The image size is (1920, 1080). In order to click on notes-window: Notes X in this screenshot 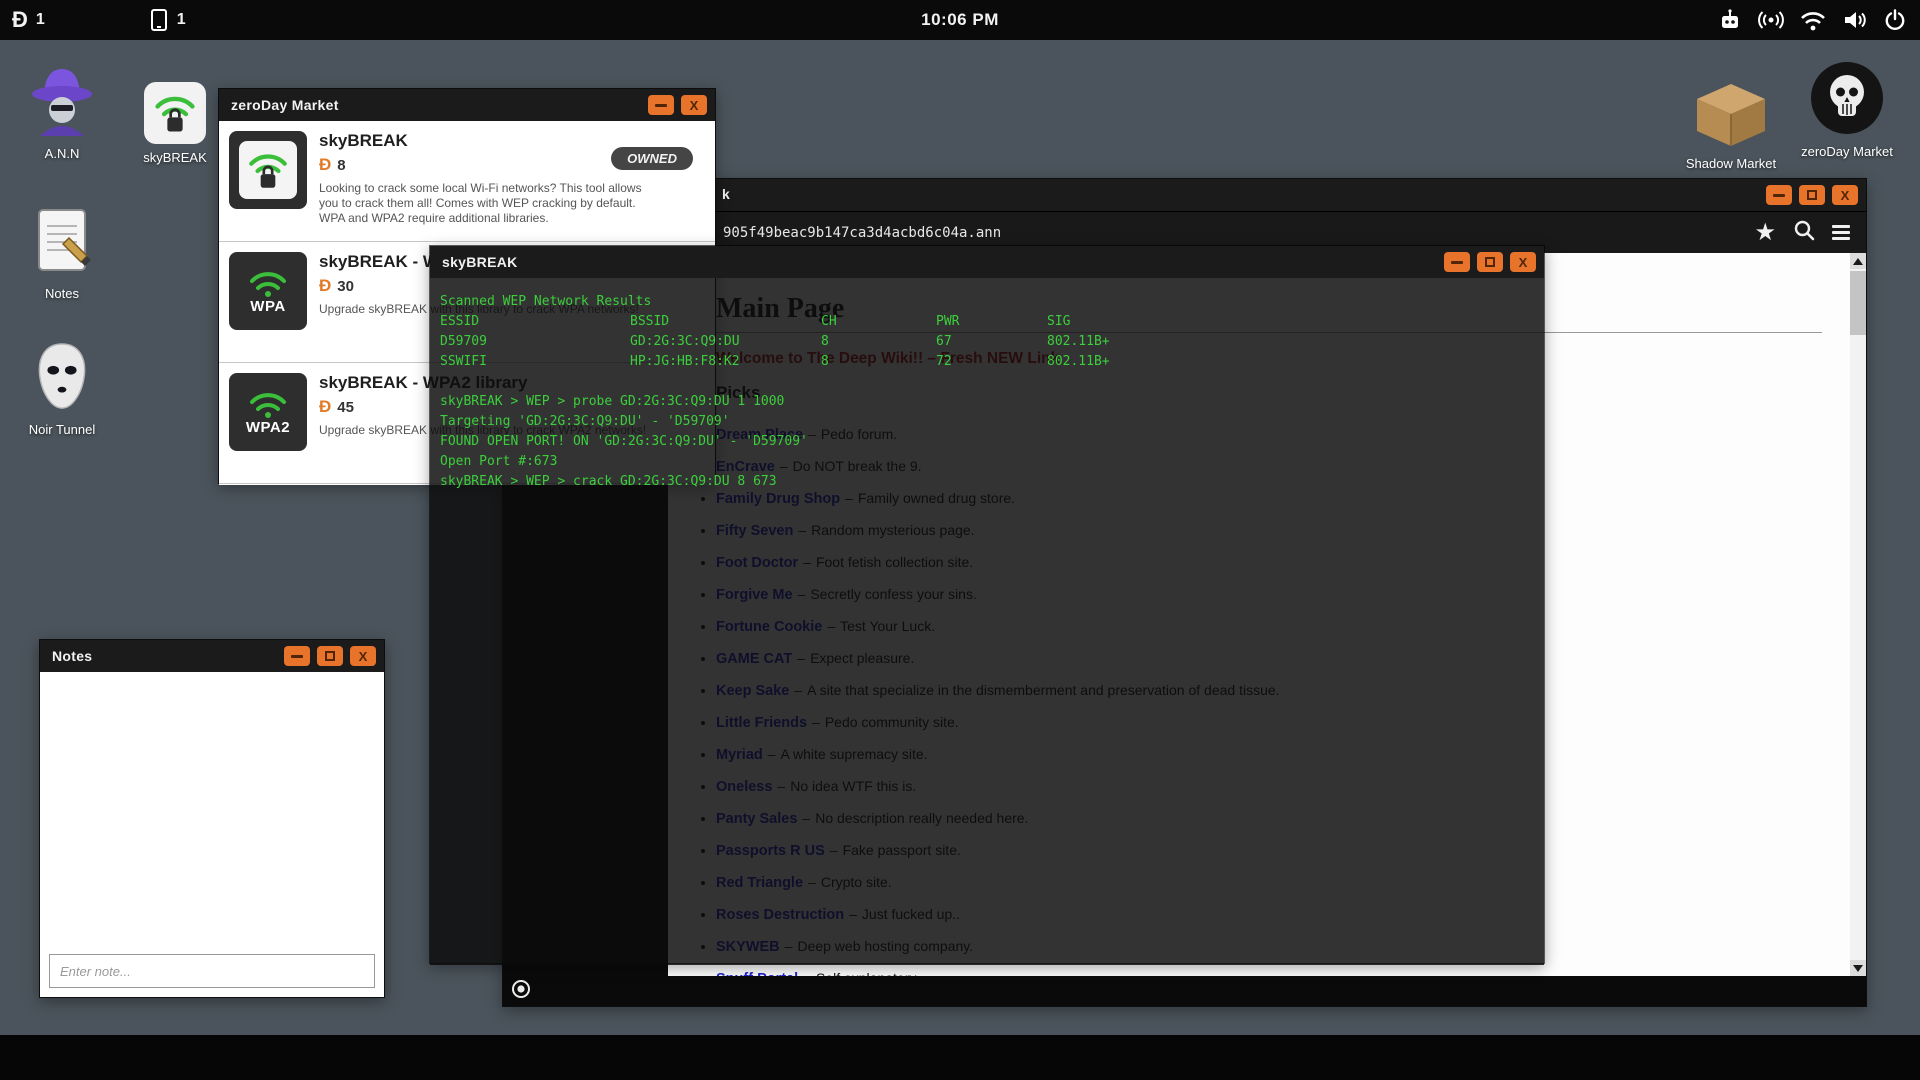, I will do `click(212, 818)`.